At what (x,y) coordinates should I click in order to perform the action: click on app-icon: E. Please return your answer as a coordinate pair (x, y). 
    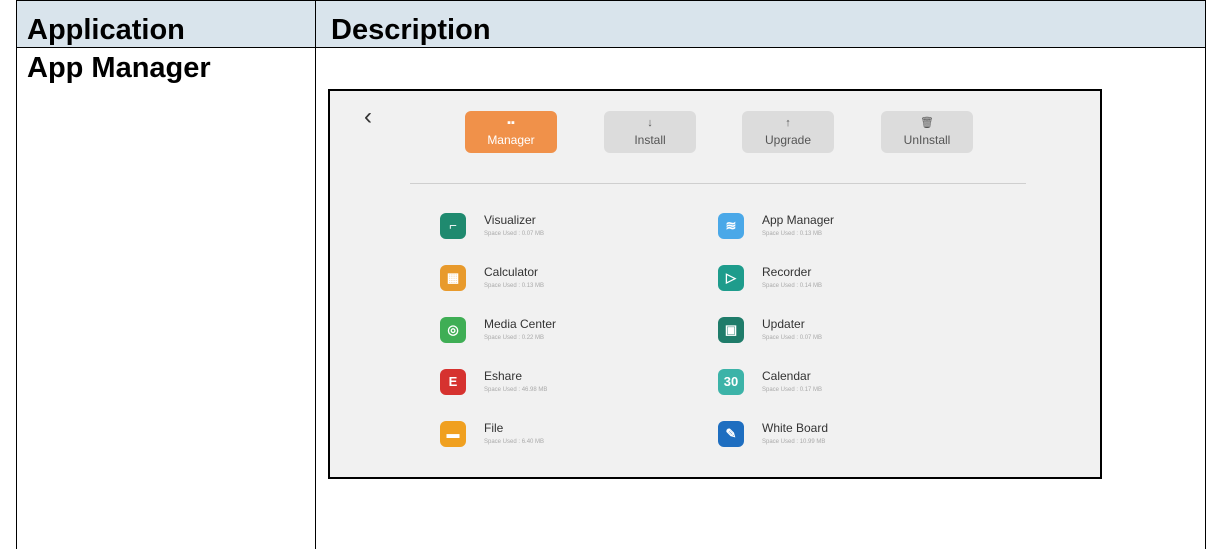
    Looking at the image, I should click on (453, 382).